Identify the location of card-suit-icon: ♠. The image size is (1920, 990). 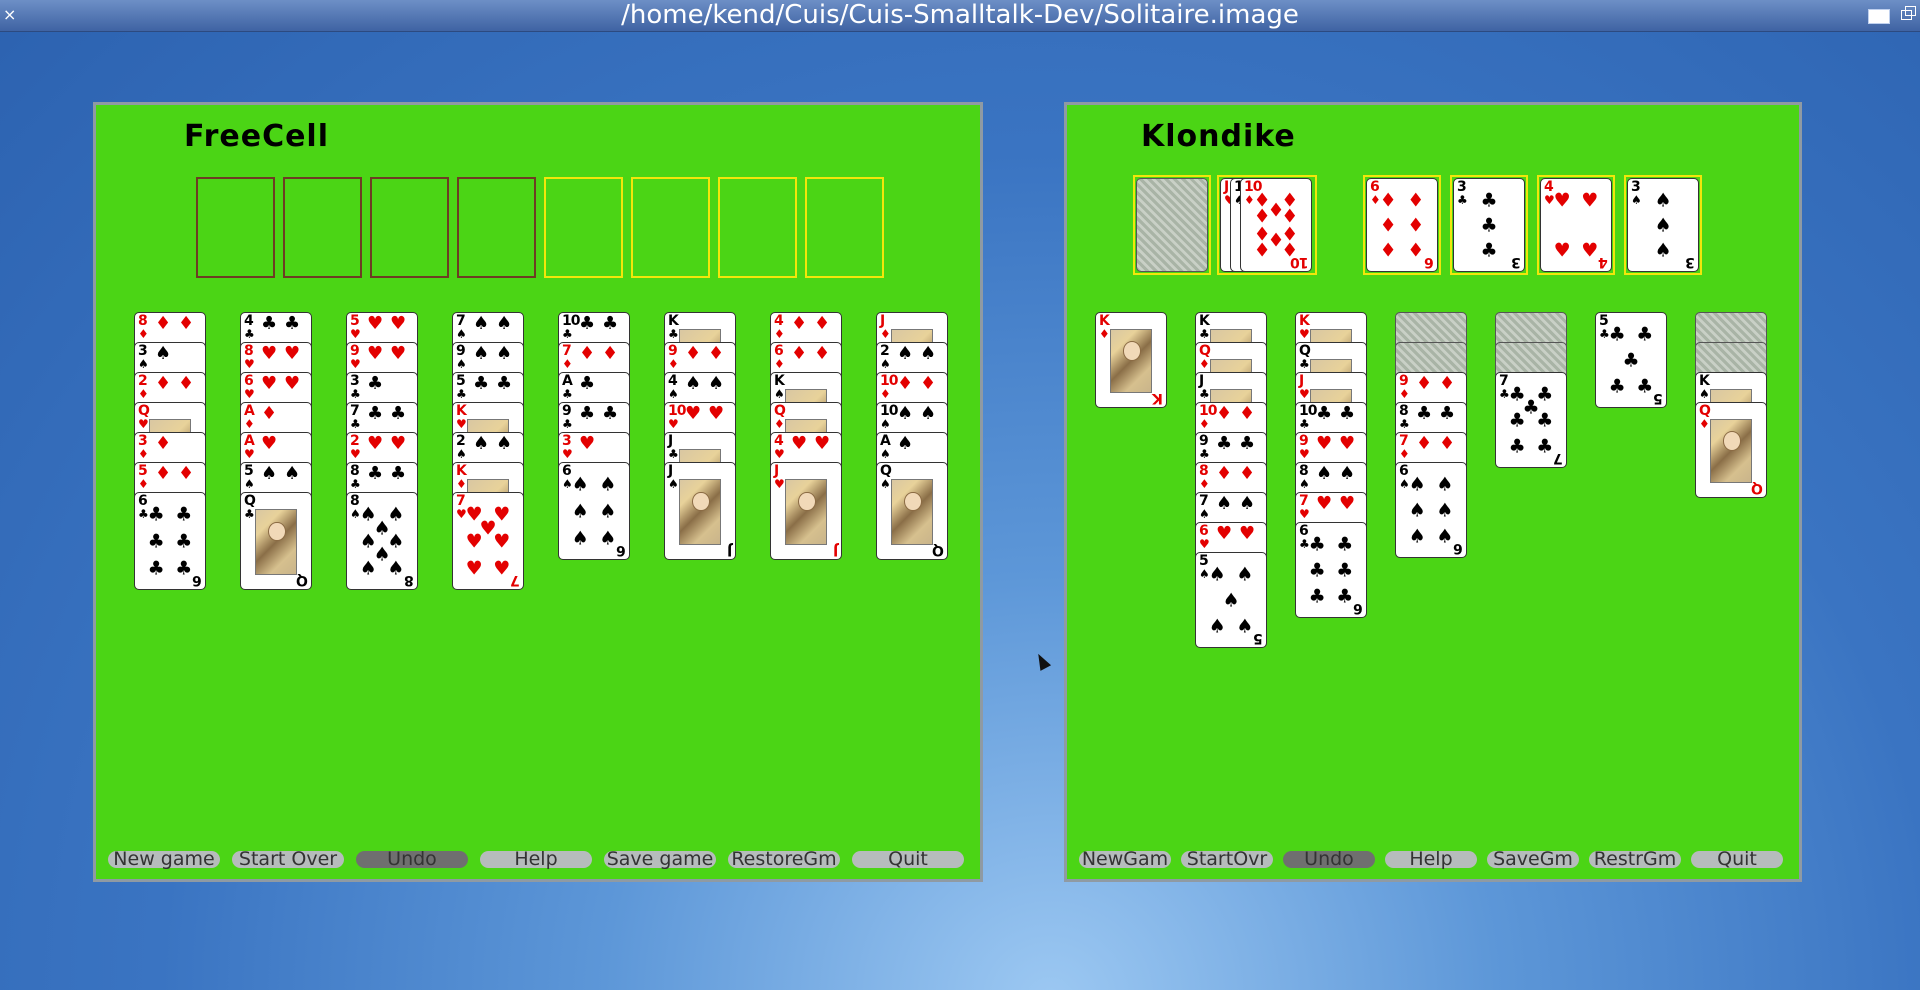
(885, 424).